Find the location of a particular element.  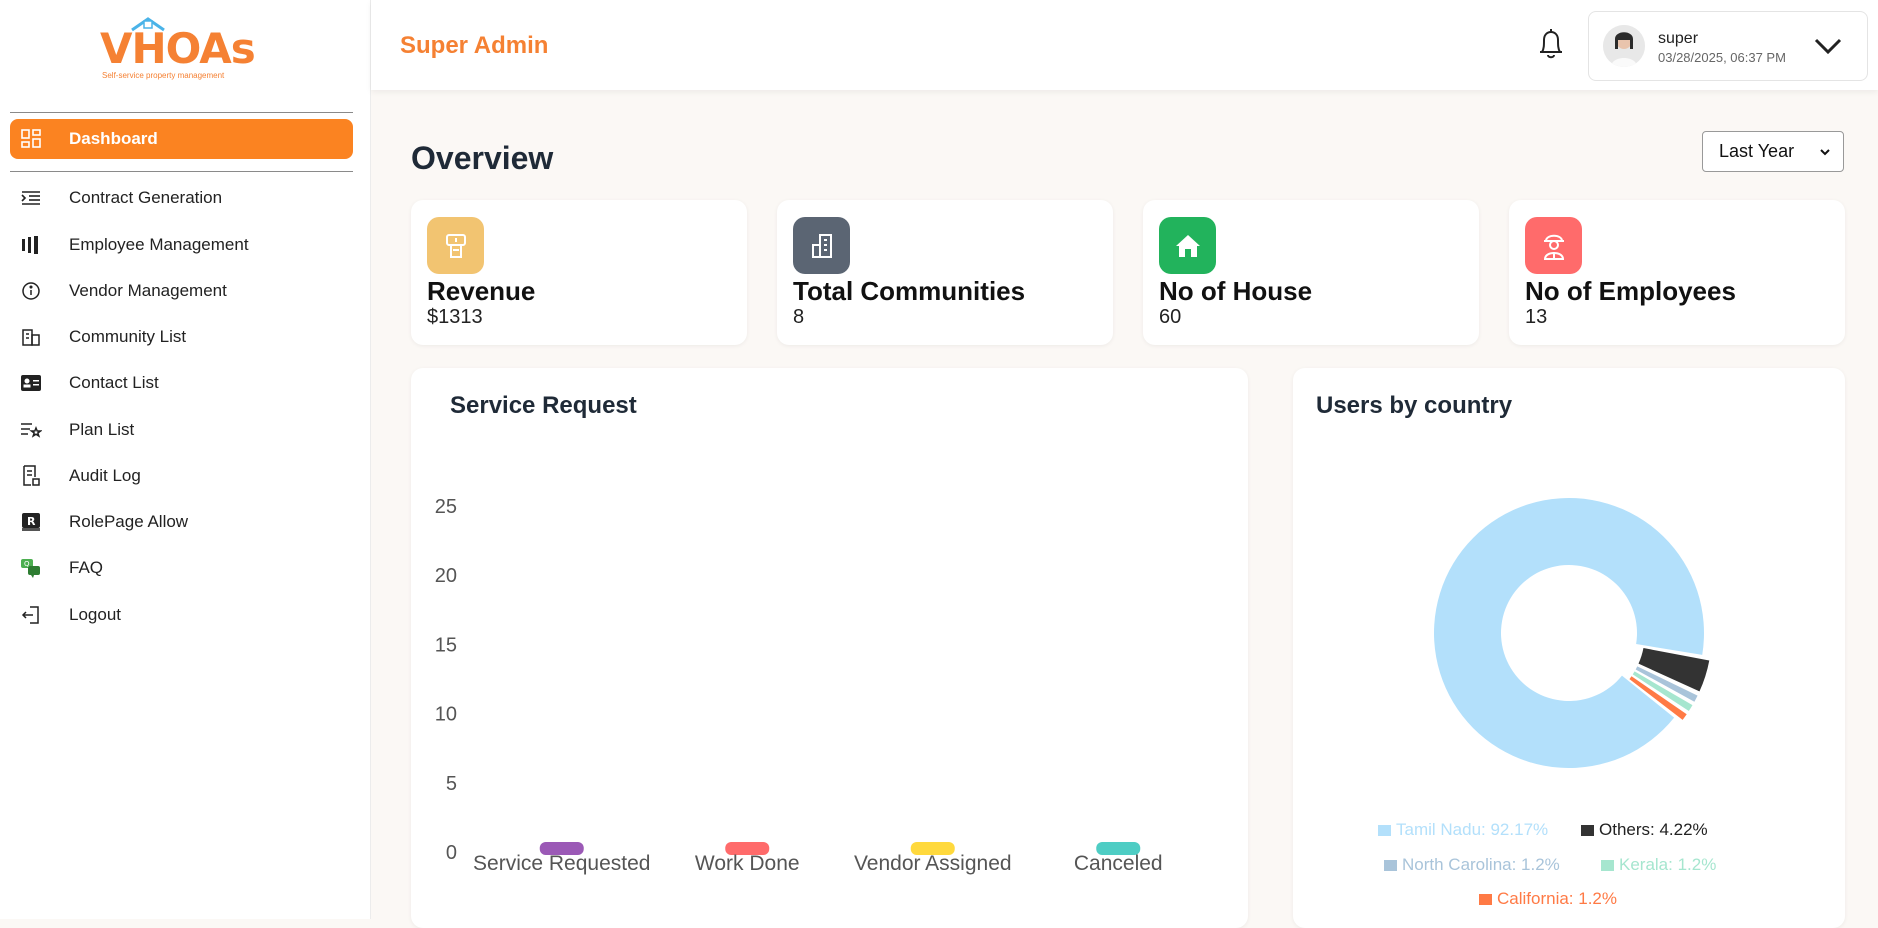

y-tick-label: 20 is located at coordinates (446, 576).